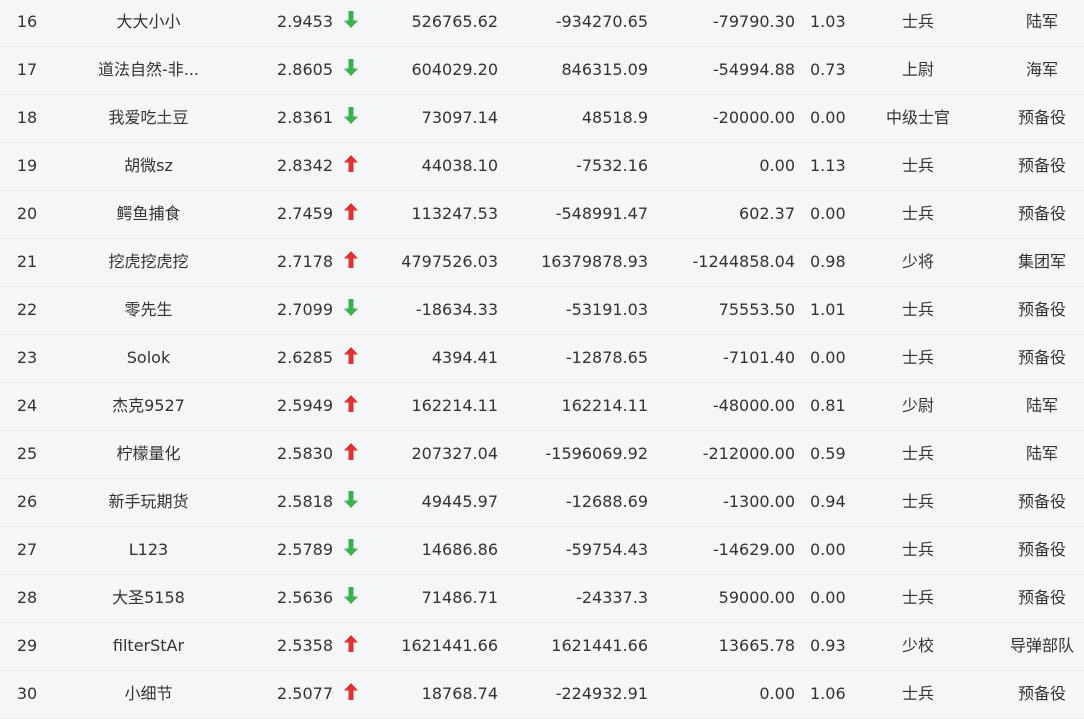 The height and width of the screenshot is (719, 1084). I want to click on value-1-cell: 73097.14, so click(459, 117).